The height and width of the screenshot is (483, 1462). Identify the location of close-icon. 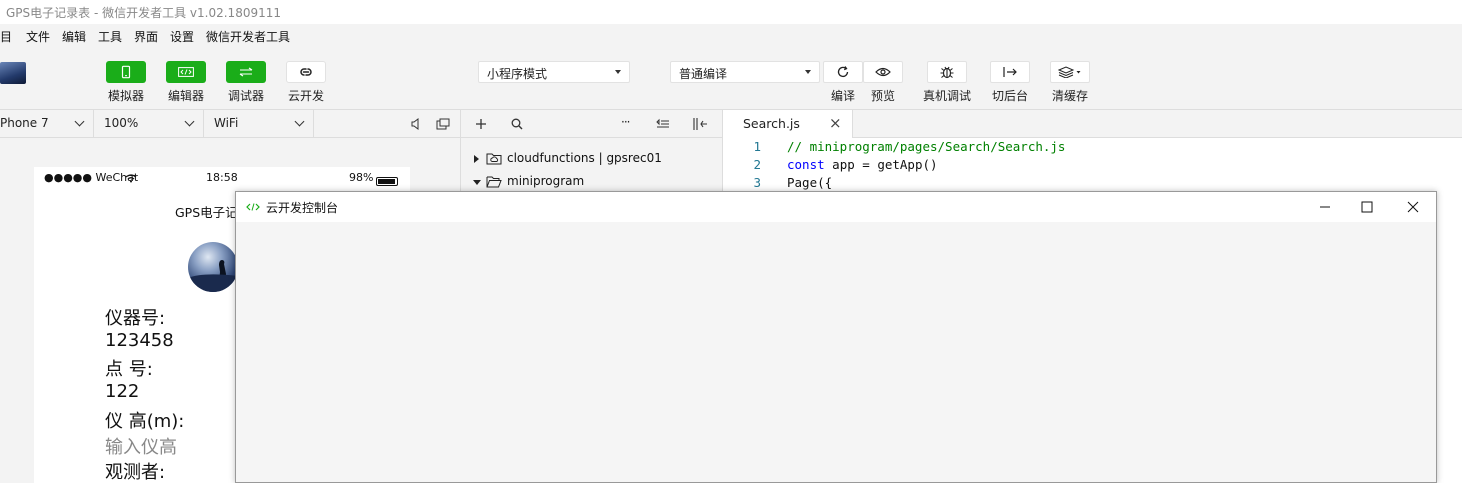
(1413, 207).